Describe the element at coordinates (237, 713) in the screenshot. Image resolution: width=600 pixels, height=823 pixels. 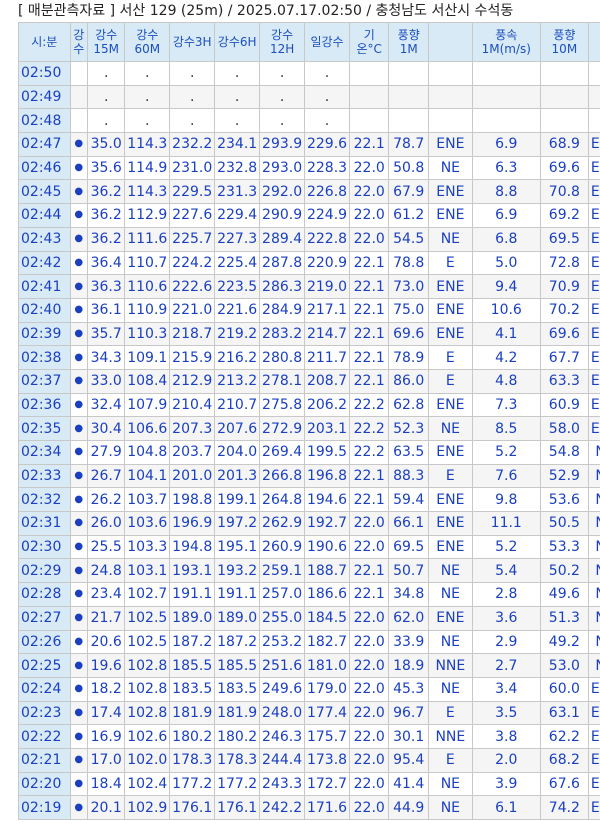
I see `cell-rain-6h: 181.9` at that location.